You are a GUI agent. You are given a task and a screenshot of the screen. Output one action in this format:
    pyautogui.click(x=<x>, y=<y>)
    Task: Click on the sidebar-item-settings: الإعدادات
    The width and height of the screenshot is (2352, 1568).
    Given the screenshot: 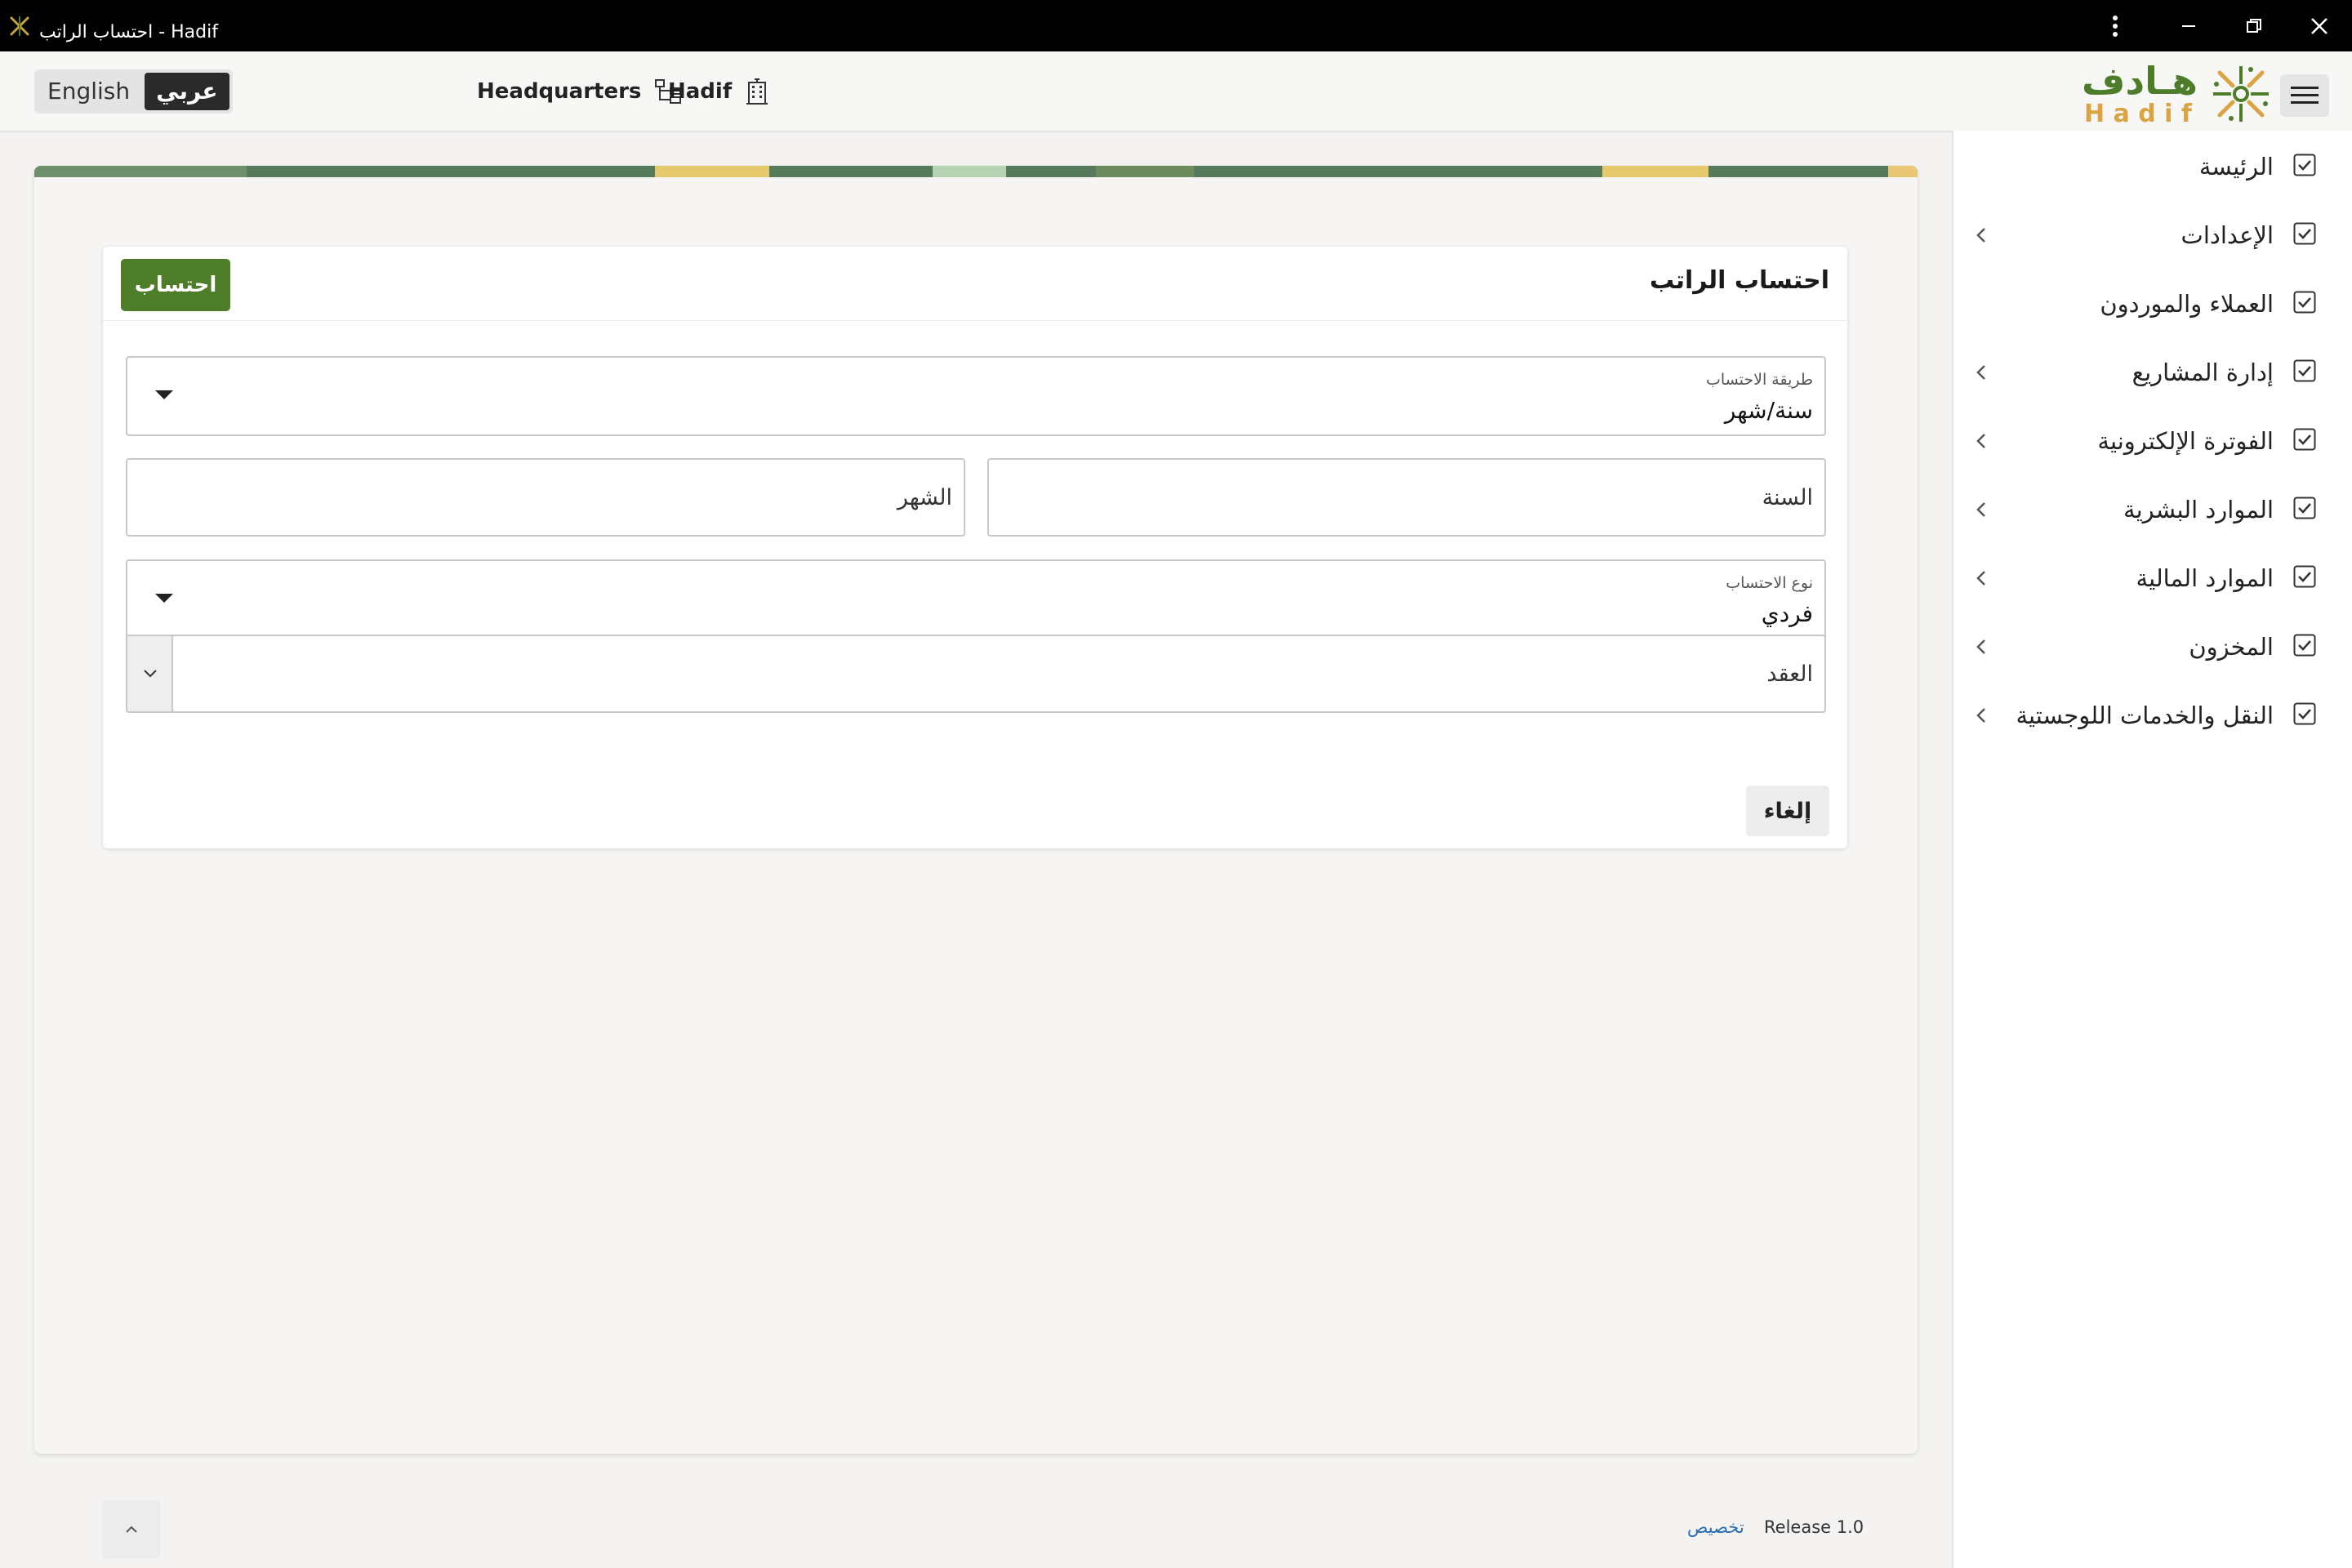 What is the action you would take?
    pyautogui.click(x=2152, y=236)
    